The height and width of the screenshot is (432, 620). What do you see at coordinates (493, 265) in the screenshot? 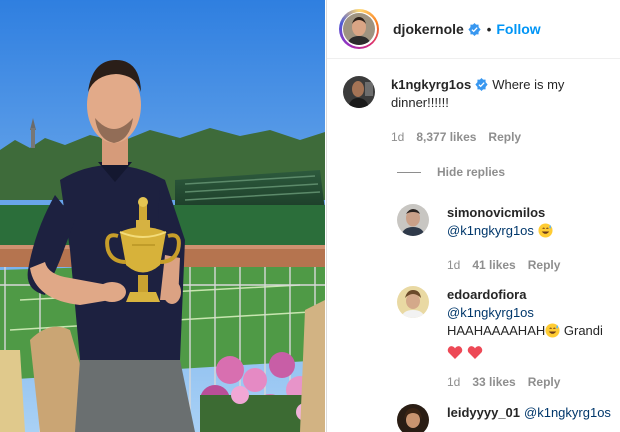
I see `reply-likes: 41 likes` at bounding box center [493, 265].